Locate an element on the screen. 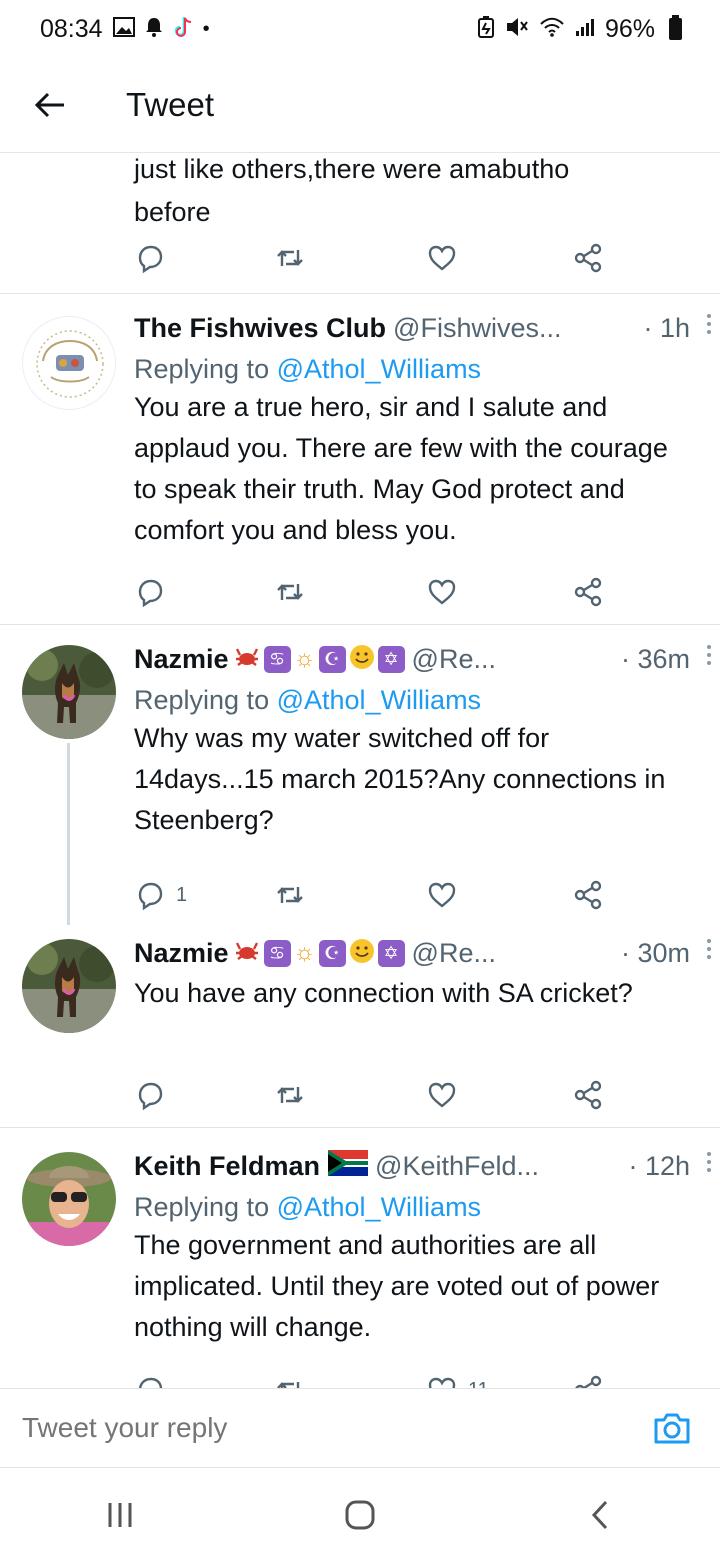 Image resolution: width=720 pixels, height=1560 pixels. reply-count: 1 is located at coordinates (182, 894).